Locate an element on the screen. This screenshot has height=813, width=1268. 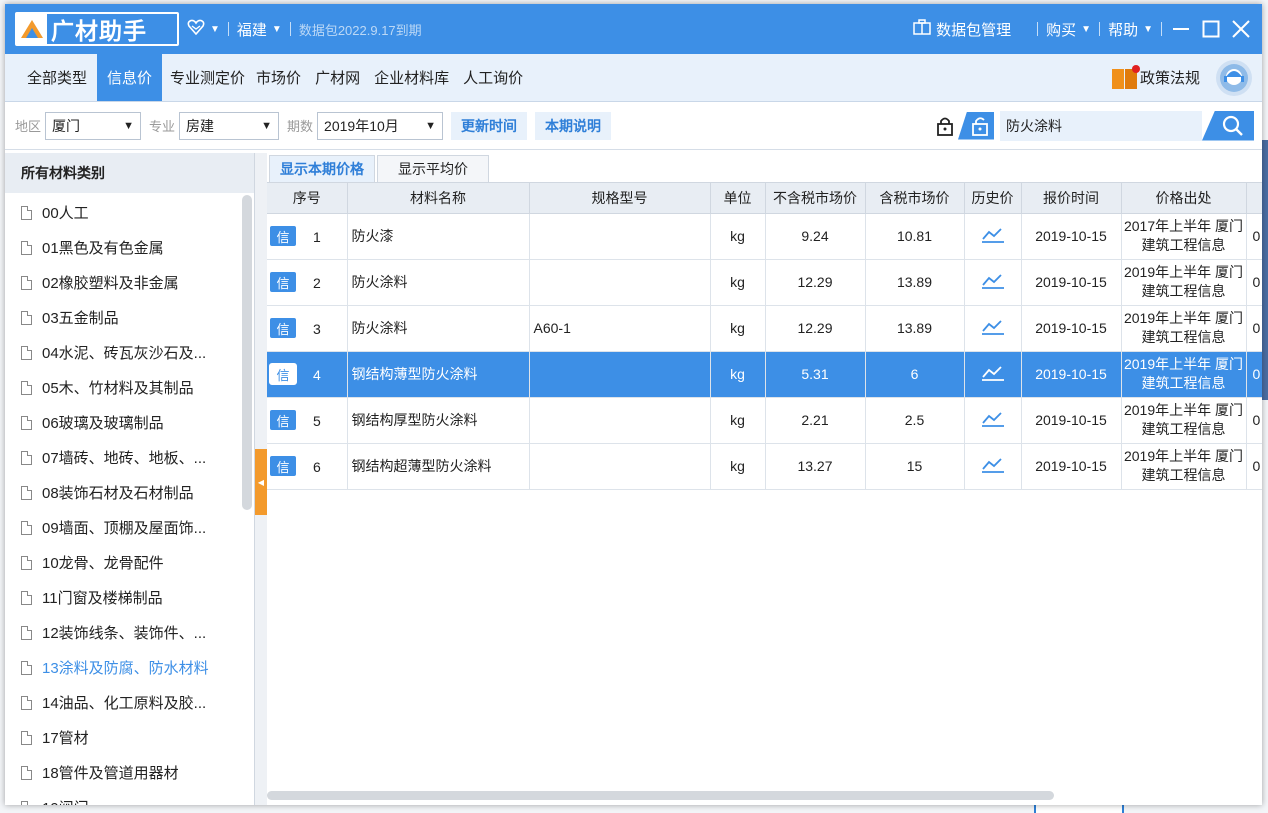
category-item: 05木、竹材料及其制品 is located at coordinates (123, 387).